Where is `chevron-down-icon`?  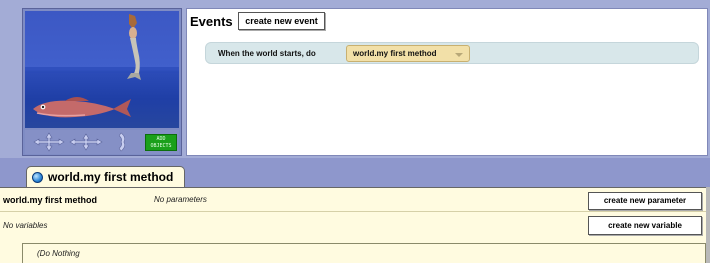 chevron-down-icon is located at coordinates (459, 55).